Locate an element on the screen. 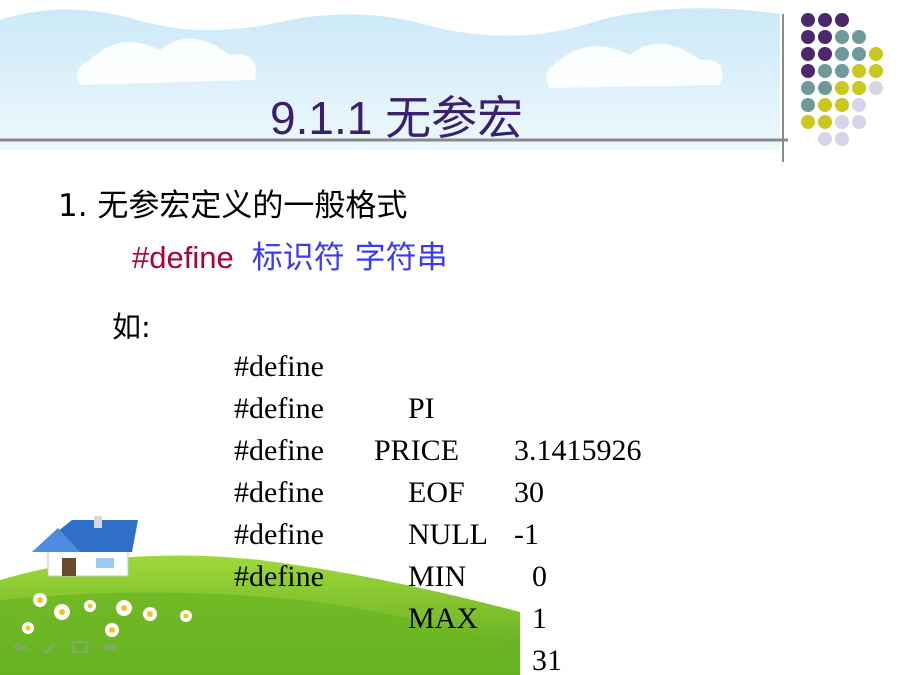  nav-pen-button is located at coordinates (50, 647).